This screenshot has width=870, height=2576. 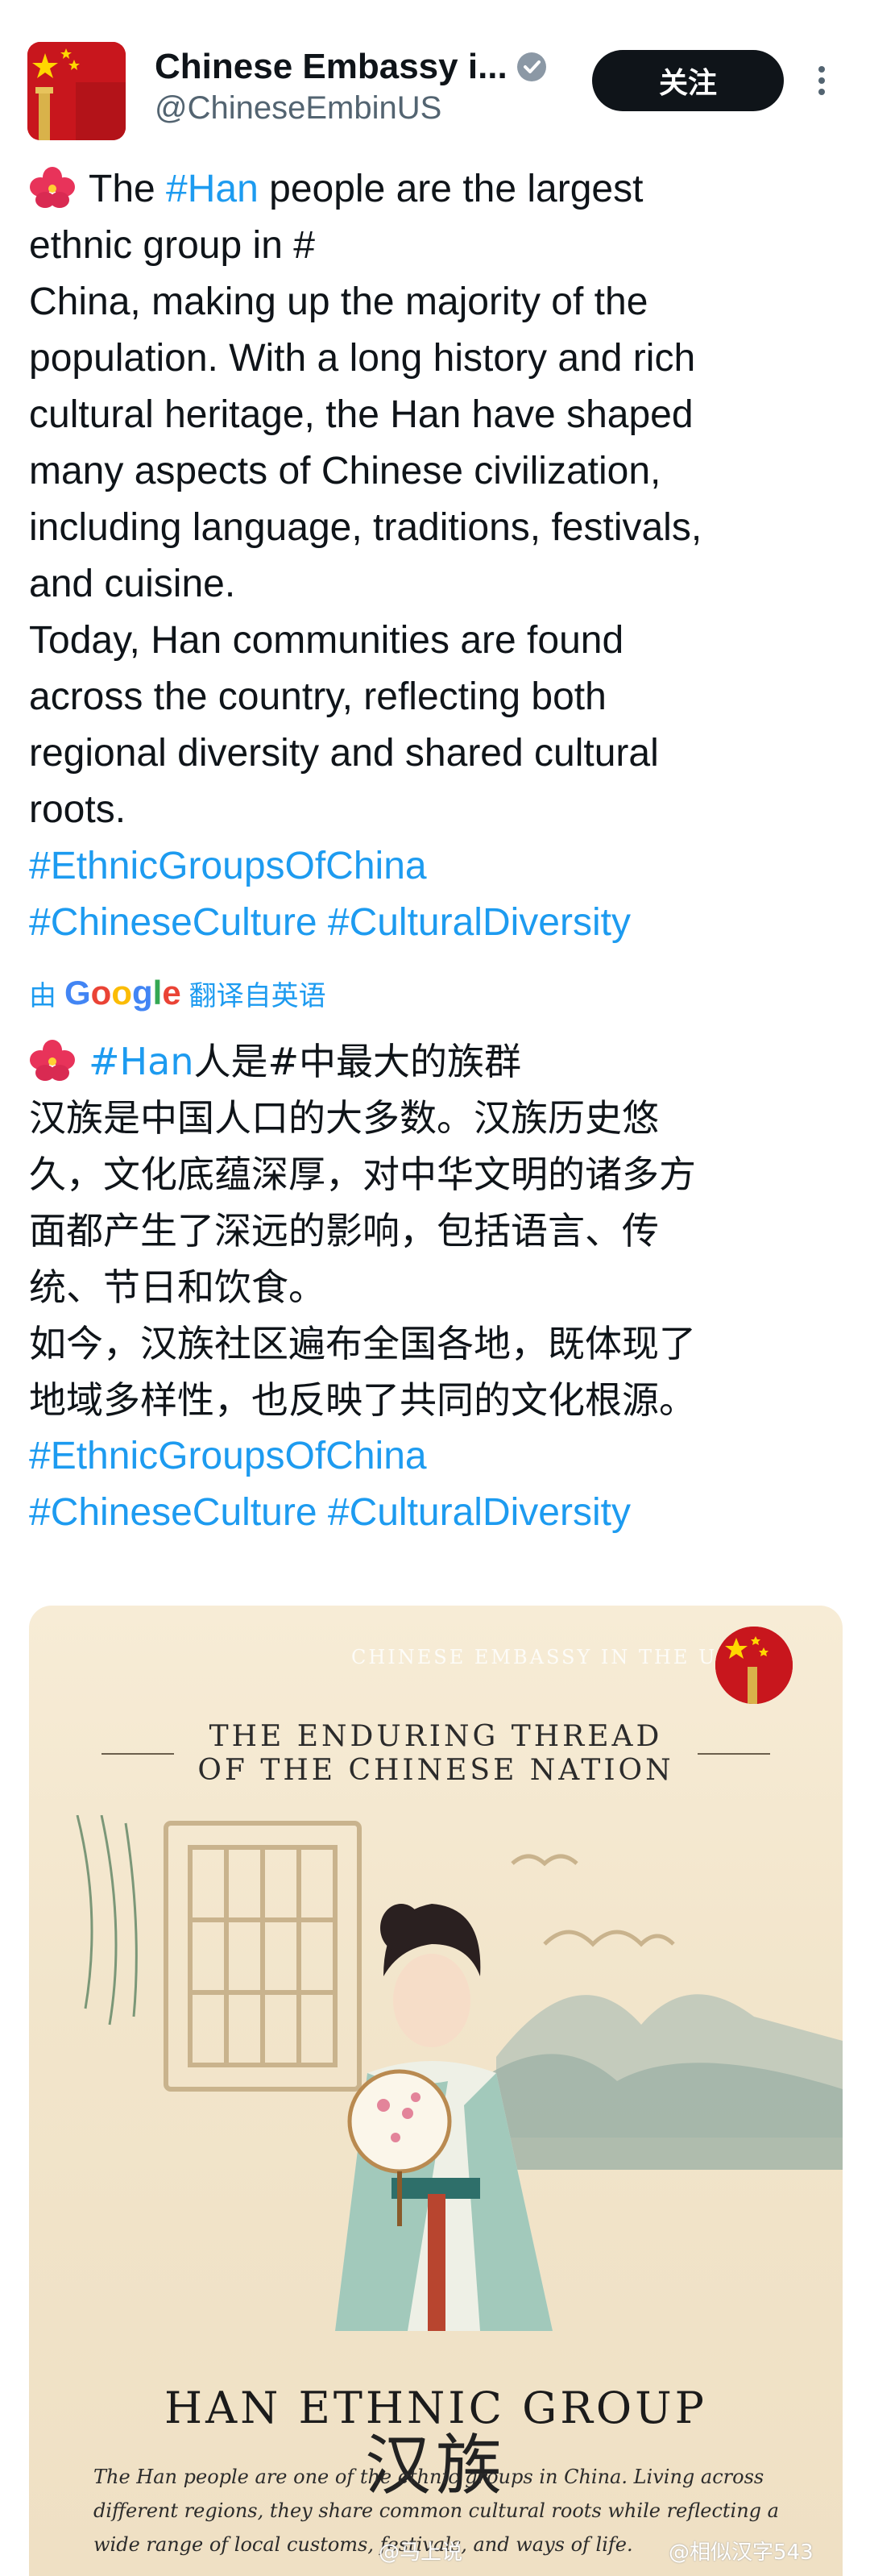 What do you see at coordinates (128, 189) in the screenshot?
I see `text-segment: The` at bounding box center [128, 189].